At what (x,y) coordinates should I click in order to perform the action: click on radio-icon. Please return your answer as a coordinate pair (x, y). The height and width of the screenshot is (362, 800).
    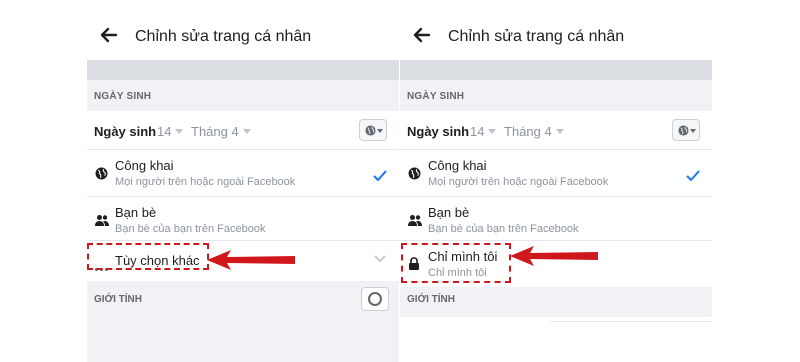
    Looking at the image, I should click on (375, 299).